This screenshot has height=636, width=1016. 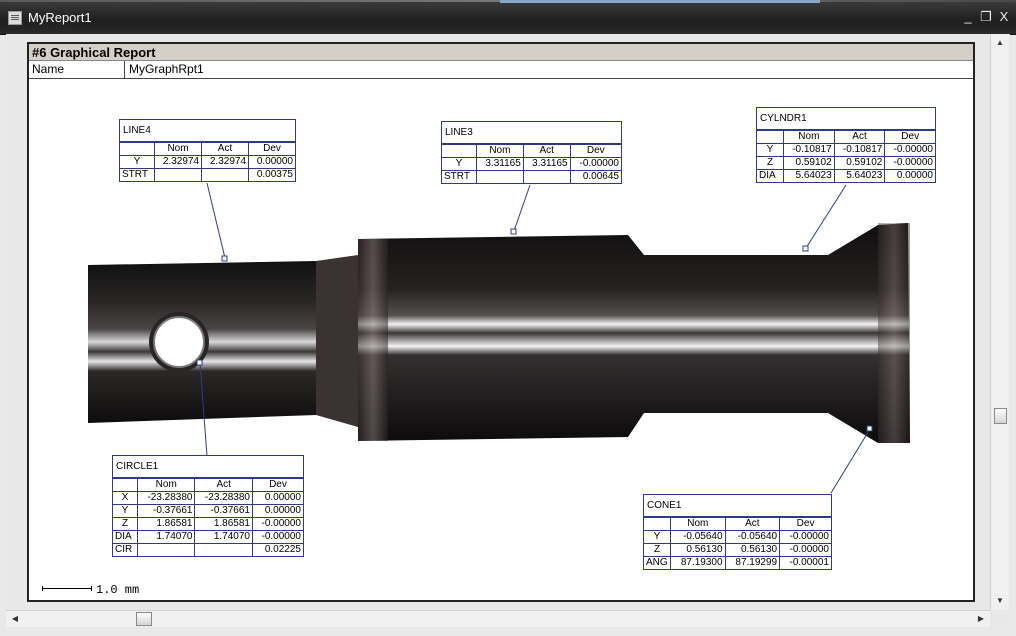 I want to click on vertical-scroll-thumb, so click(x=1000, y=416).